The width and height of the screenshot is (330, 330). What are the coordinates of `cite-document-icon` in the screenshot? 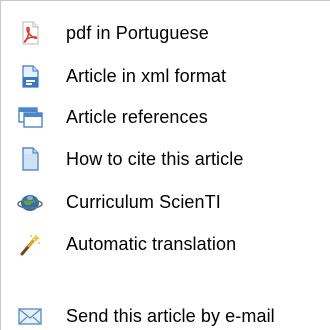 It's located at (30, 159).